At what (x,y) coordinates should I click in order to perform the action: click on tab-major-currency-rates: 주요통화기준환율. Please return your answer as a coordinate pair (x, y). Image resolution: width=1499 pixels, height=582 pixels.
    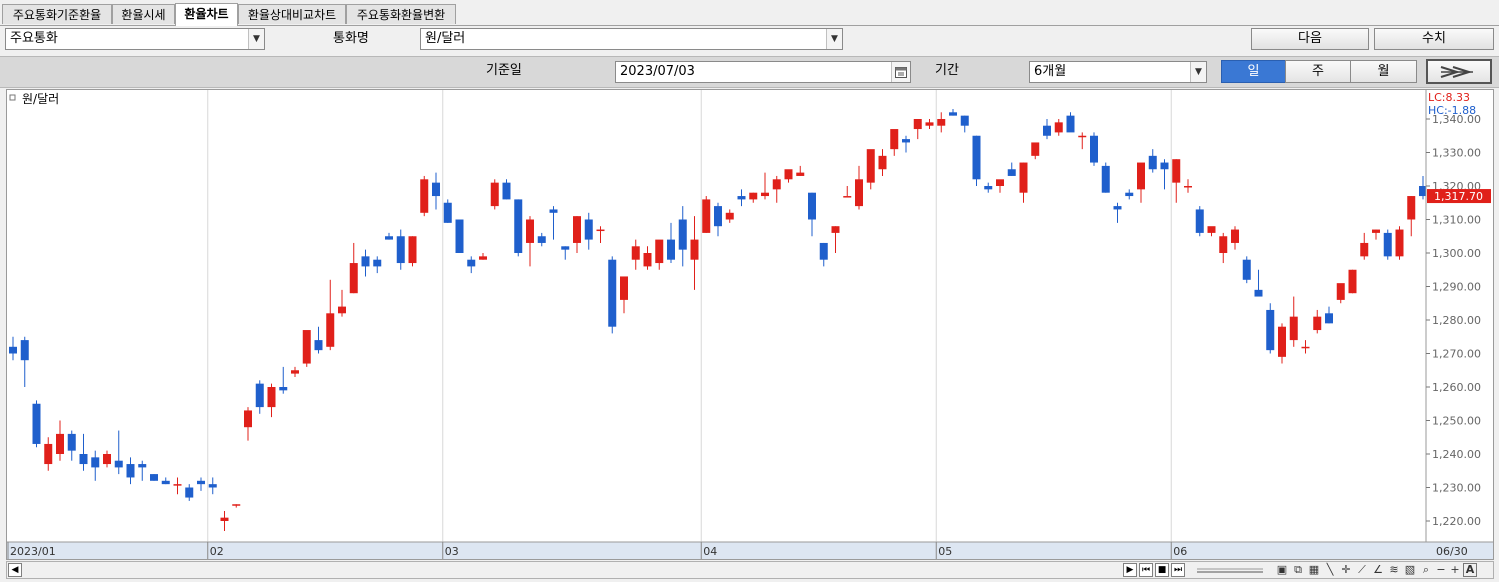
    Looking at the image, I should click on (57, 14).